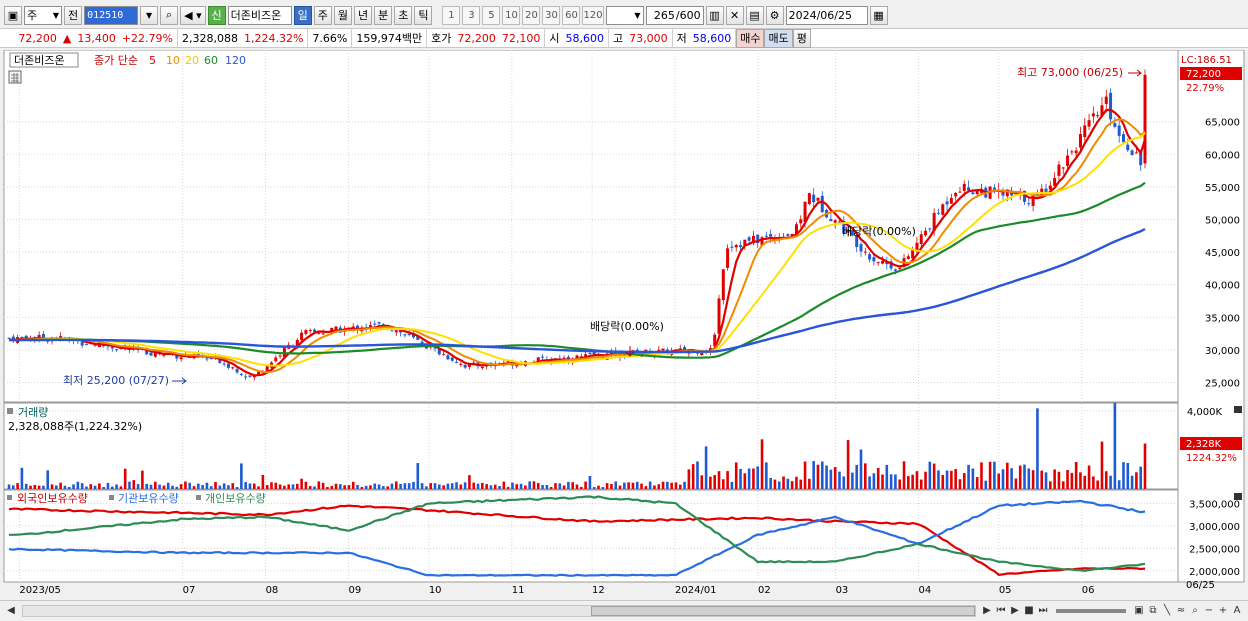 The width and height of the screenshot is (1248, 621). Describe the element at coordinates (987, 611) in the screenshot. I see `scroll-right-icon: ▶` at that location.